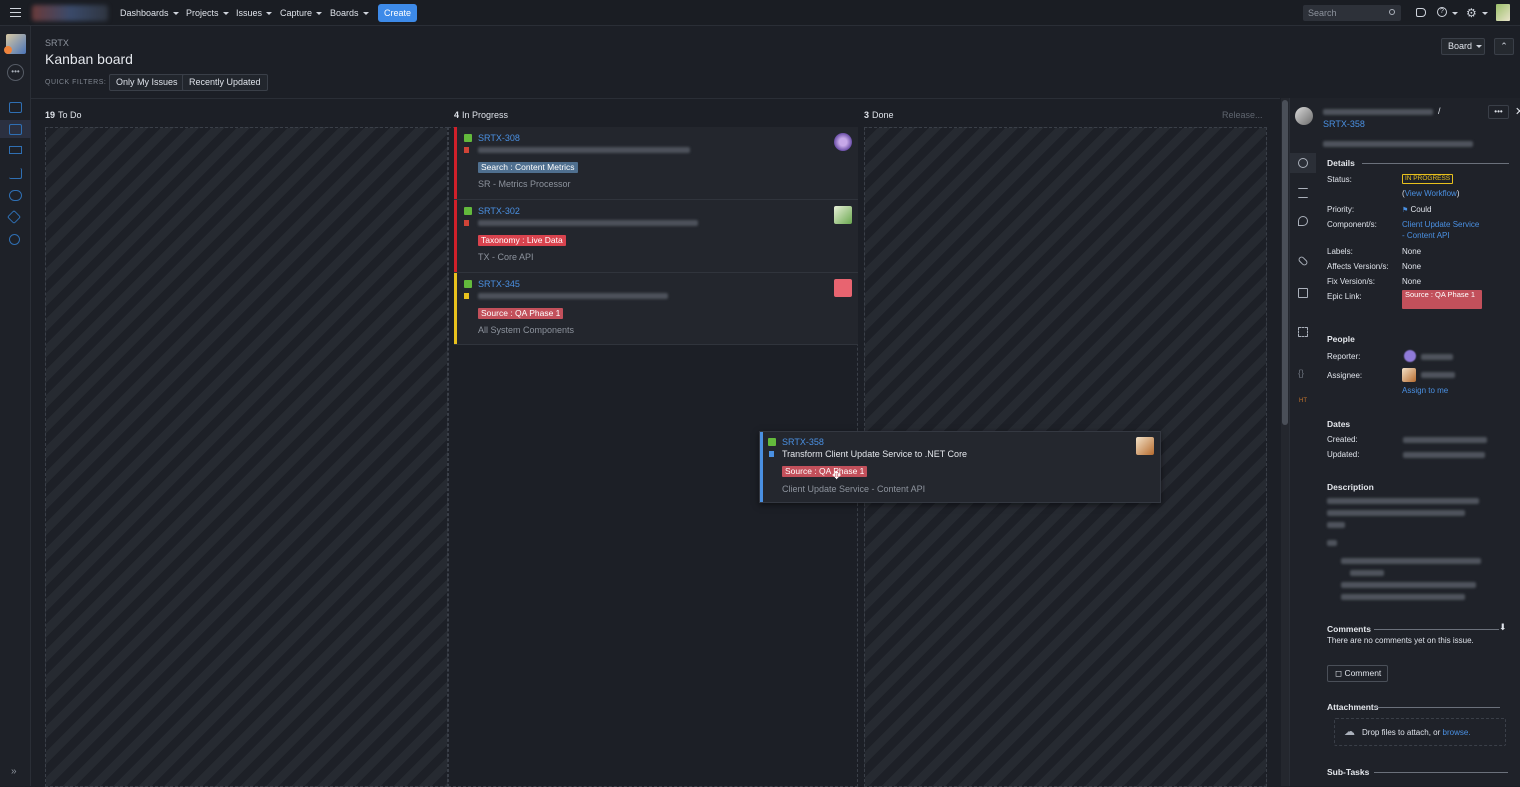  What do you see at coordinates (1349, 629) in the screenshot?
I see `comments-section-title: Comments` at bounding box center [1349, 629].